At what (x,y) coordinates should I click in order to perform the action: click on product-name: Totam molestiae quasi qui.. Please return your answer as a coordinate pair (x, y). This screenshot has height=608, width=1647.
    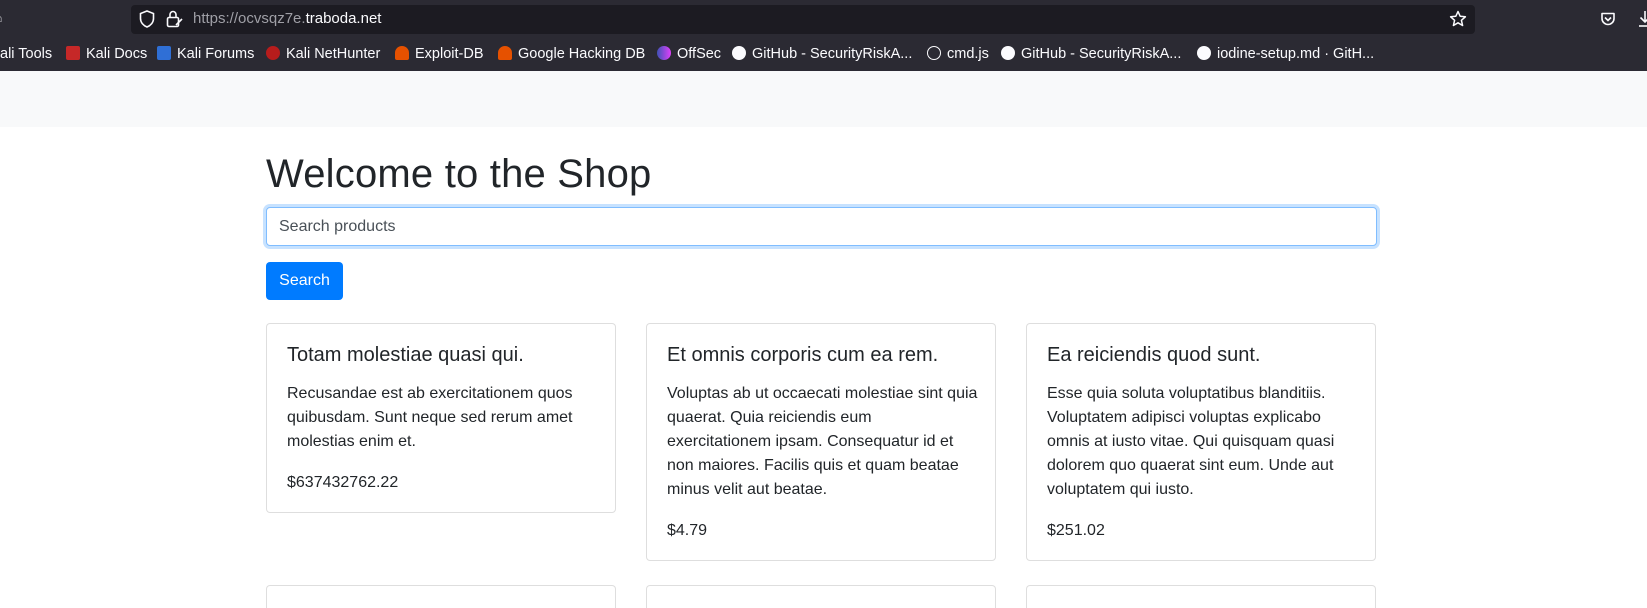
    Looking at the image, I should click on (405, 355).